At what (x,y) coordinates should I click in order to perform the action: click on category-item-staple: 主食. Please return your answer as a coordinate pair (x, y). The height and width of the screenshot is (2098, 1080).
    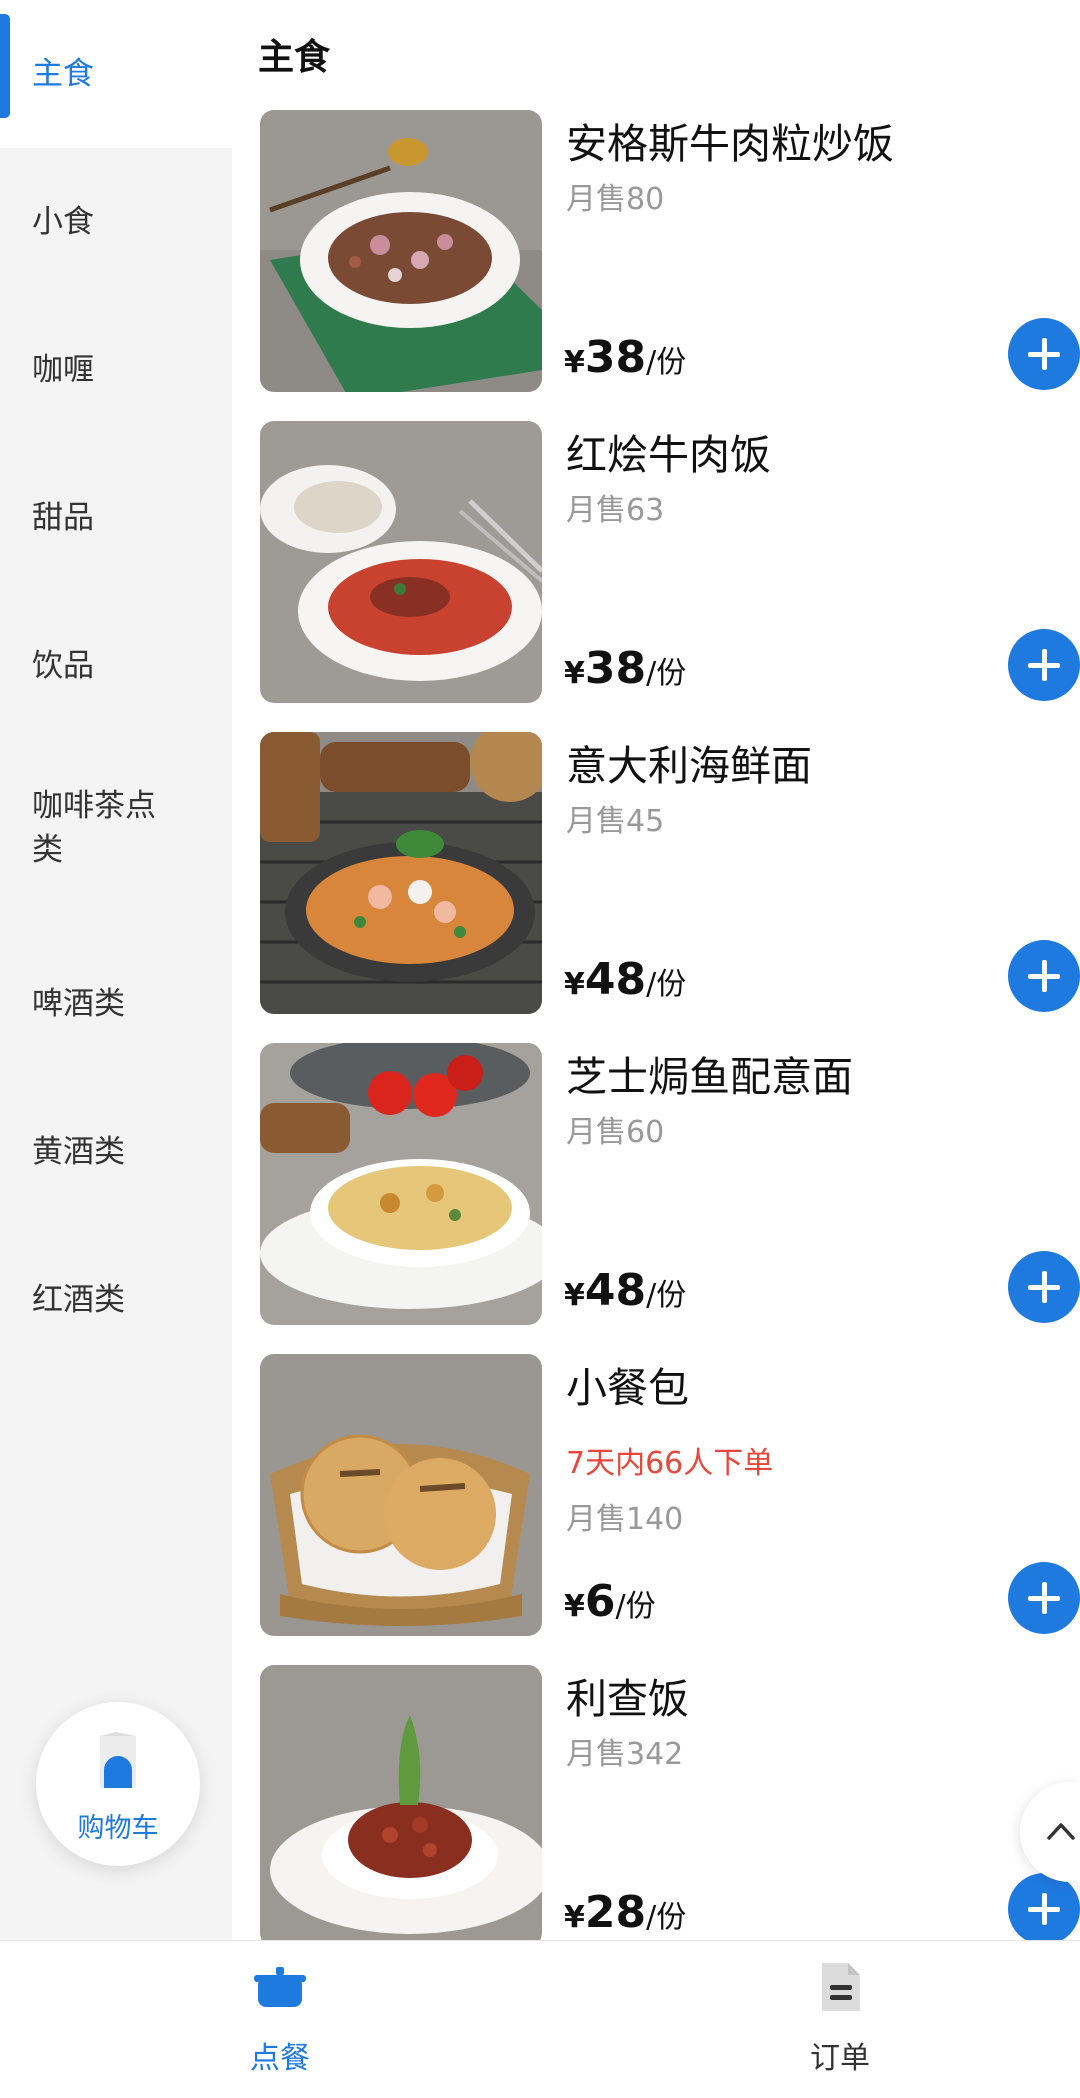
    Looking at the image, I should click on (116, 74).